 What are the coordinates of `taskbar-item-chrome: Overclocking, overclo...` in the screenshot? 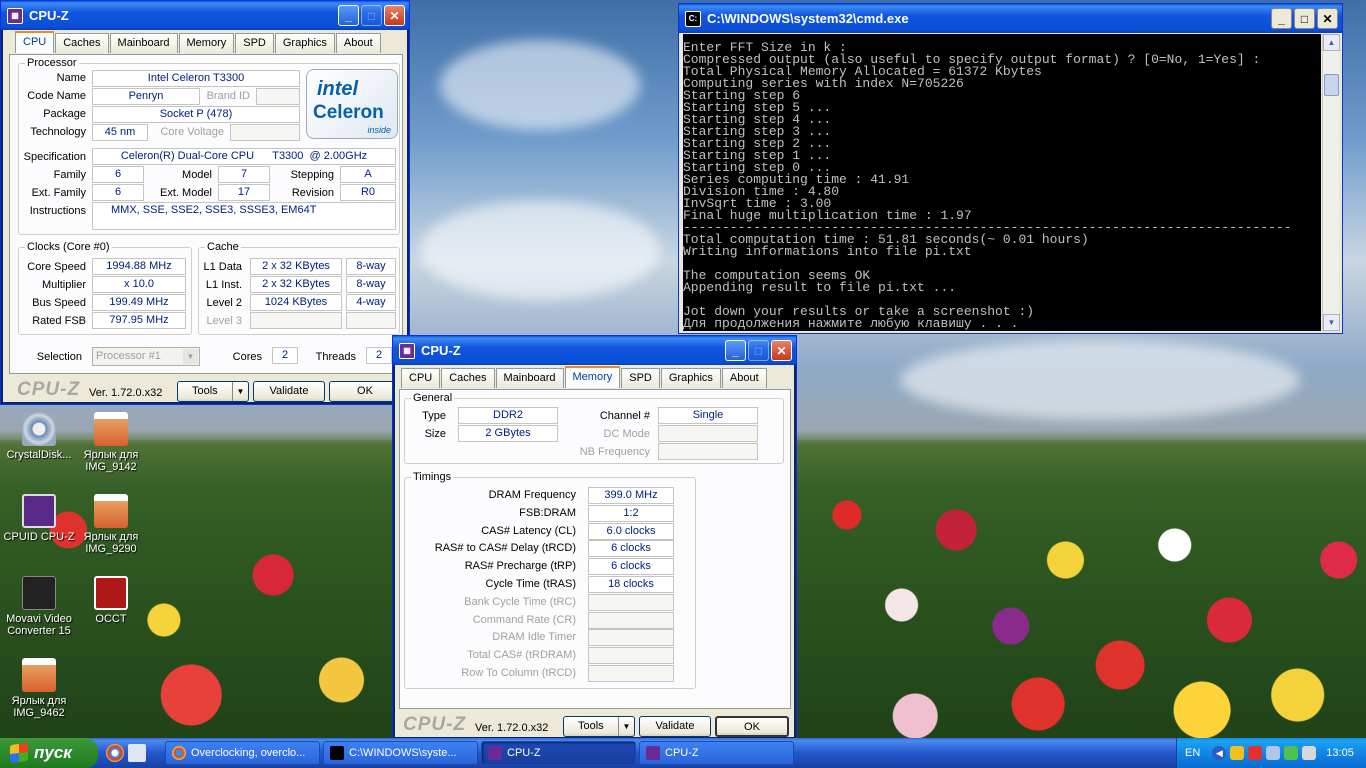 It's located at (242, 753).